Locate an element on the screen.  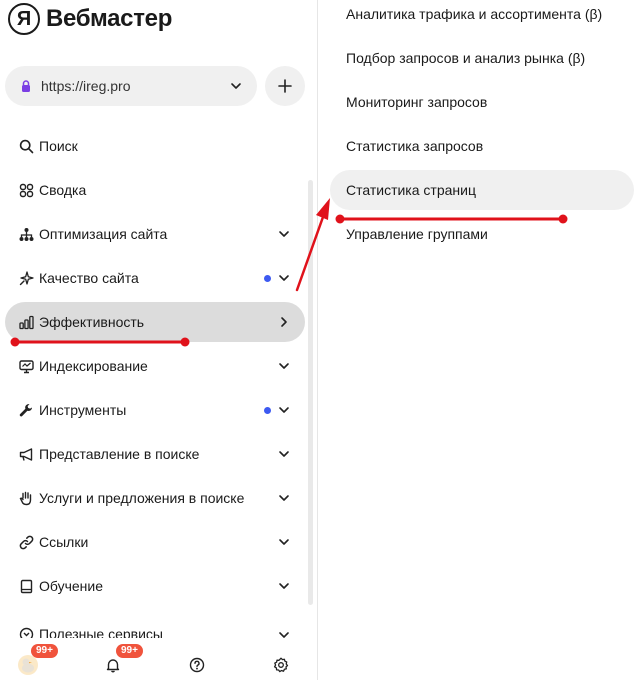
yandex-logo-icon: Я is located at coordinates (24, 19).